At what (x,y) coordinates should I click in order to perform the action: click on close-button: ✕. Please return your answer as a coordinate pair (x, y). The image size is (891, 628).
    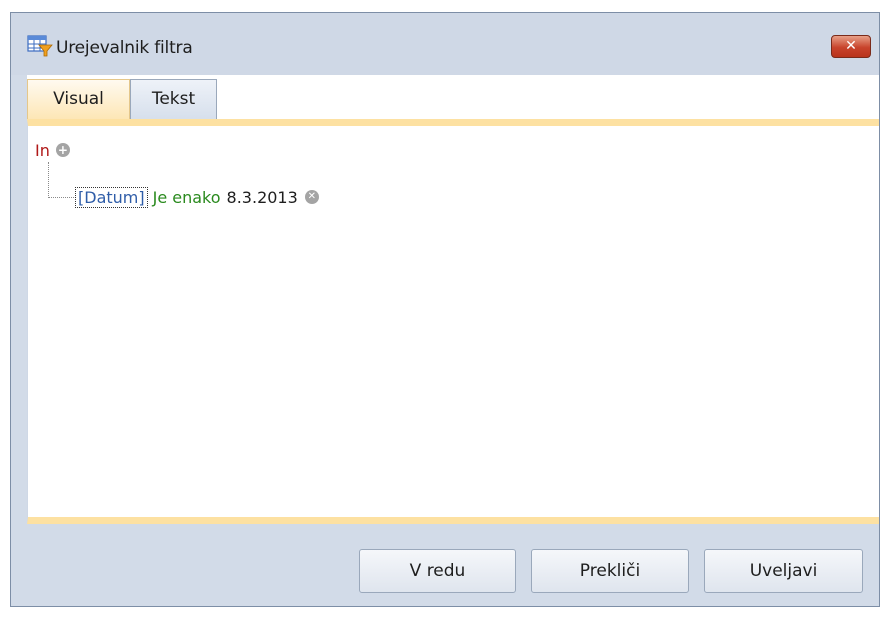
    Looking at the image, I should click on (851, 46).